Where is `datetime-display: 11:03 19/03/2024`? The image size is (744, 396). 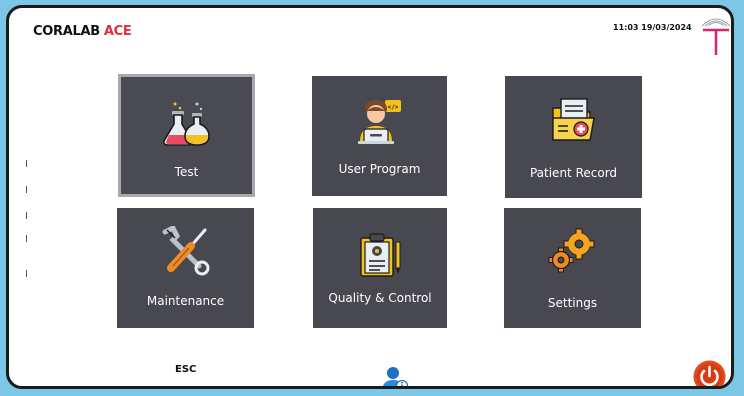
datetime-display: 11:03 19/03/2024 is located at coordinates (652, 27).